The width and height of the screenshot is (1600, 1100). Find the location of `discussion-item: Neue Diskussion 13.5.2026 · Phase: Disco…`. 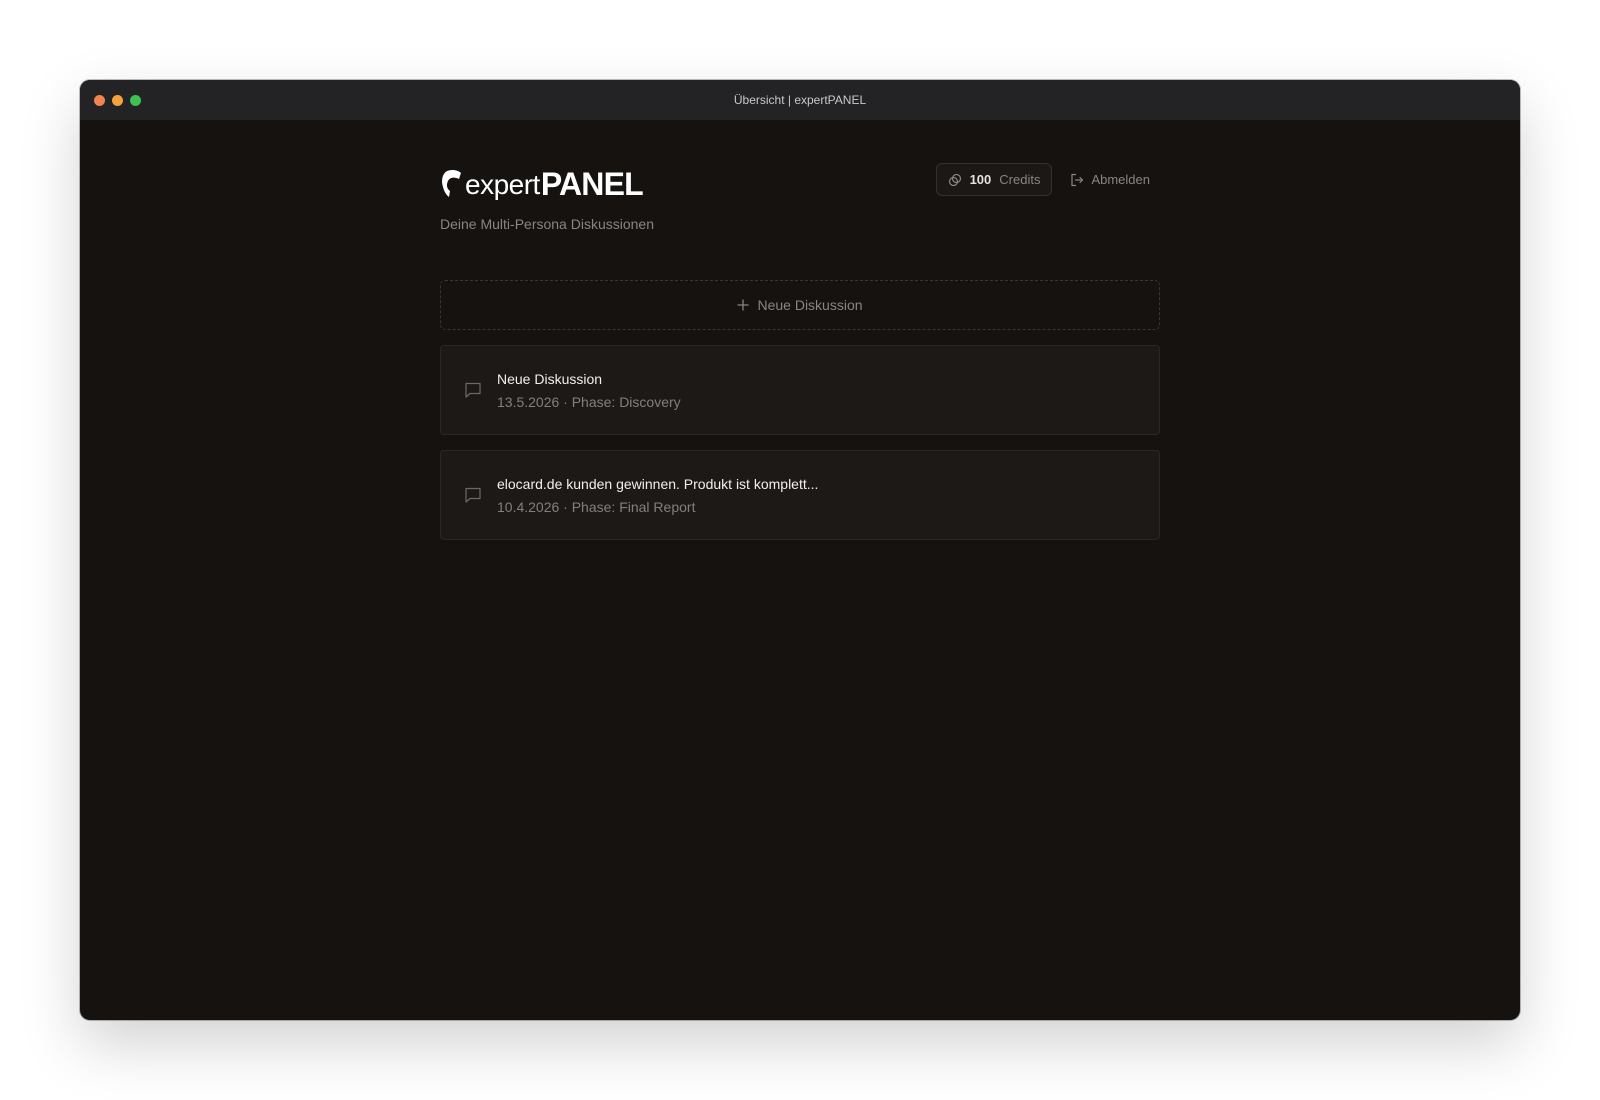

discussion-item: Neue Diskussion 13.5.2026 · Phase: Disco… is located at coordinates (800, 390).